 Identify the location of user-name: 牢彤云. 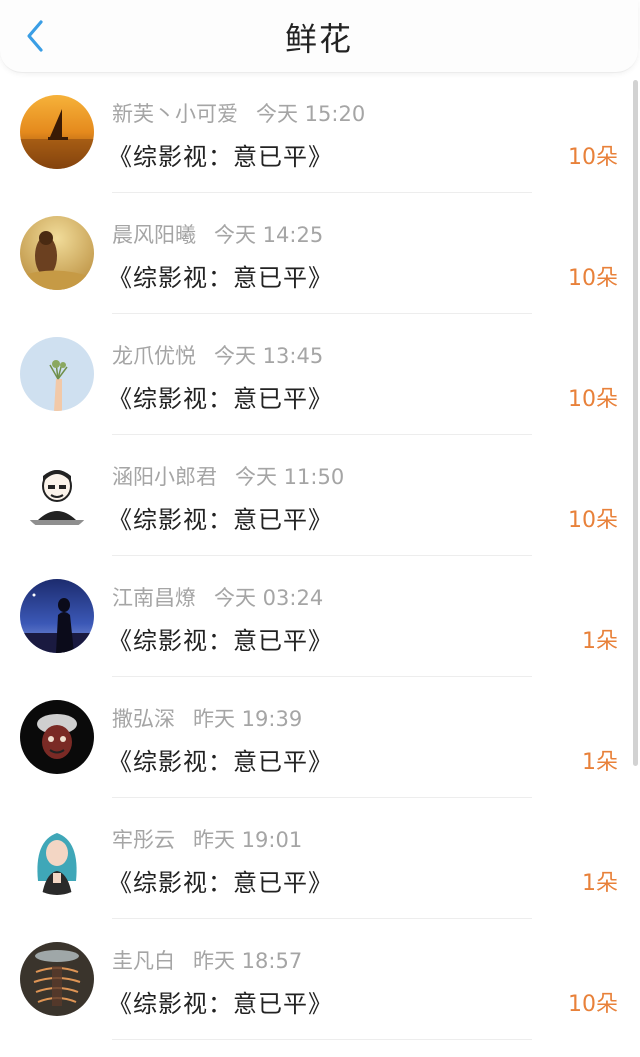
(143, 840).